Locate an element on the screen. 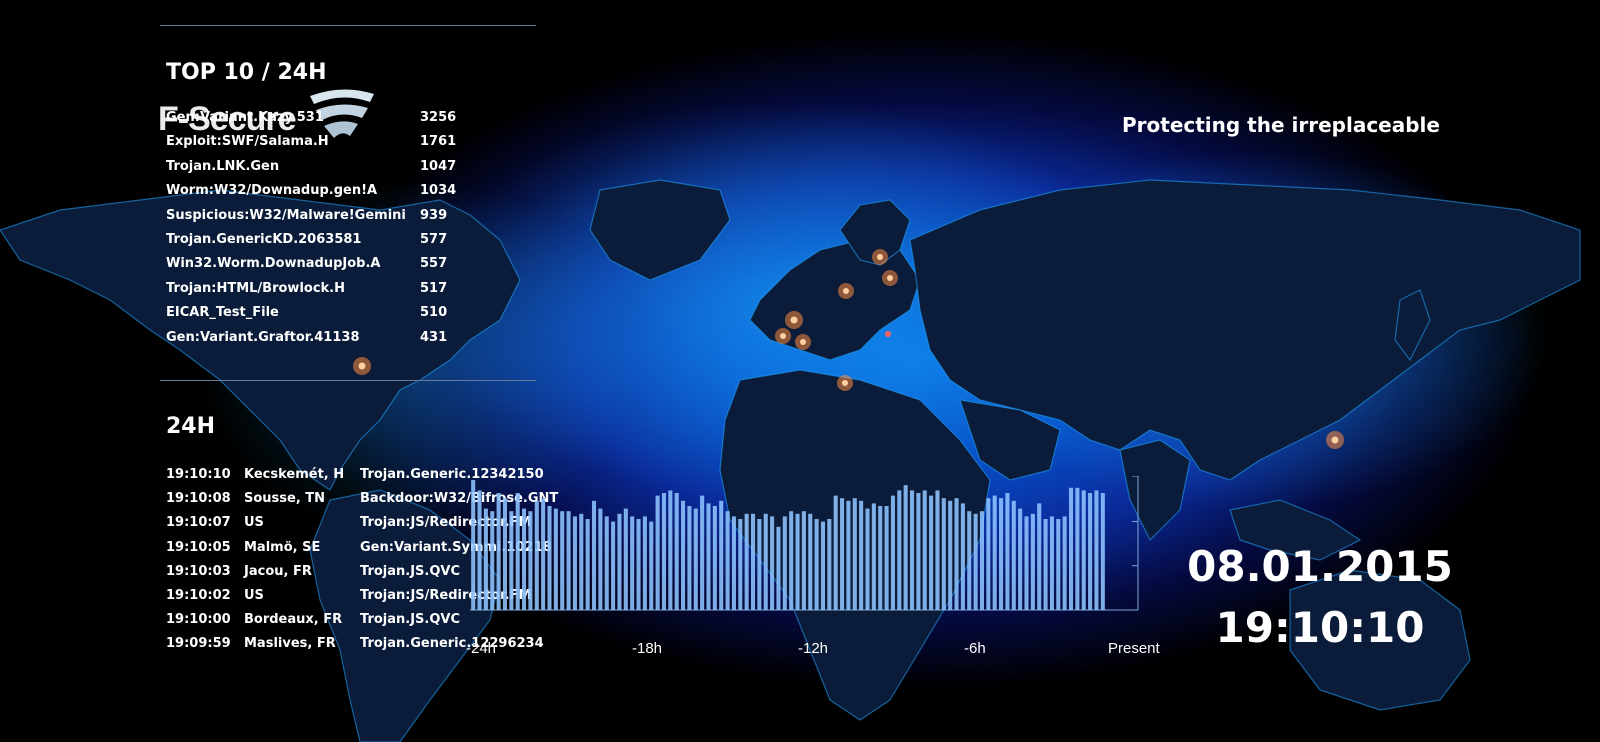 This screenshot has height=742, width=1600. top10-row: Trojan:HTML/Browlock.H 517 is located at coordinates (316, 293).